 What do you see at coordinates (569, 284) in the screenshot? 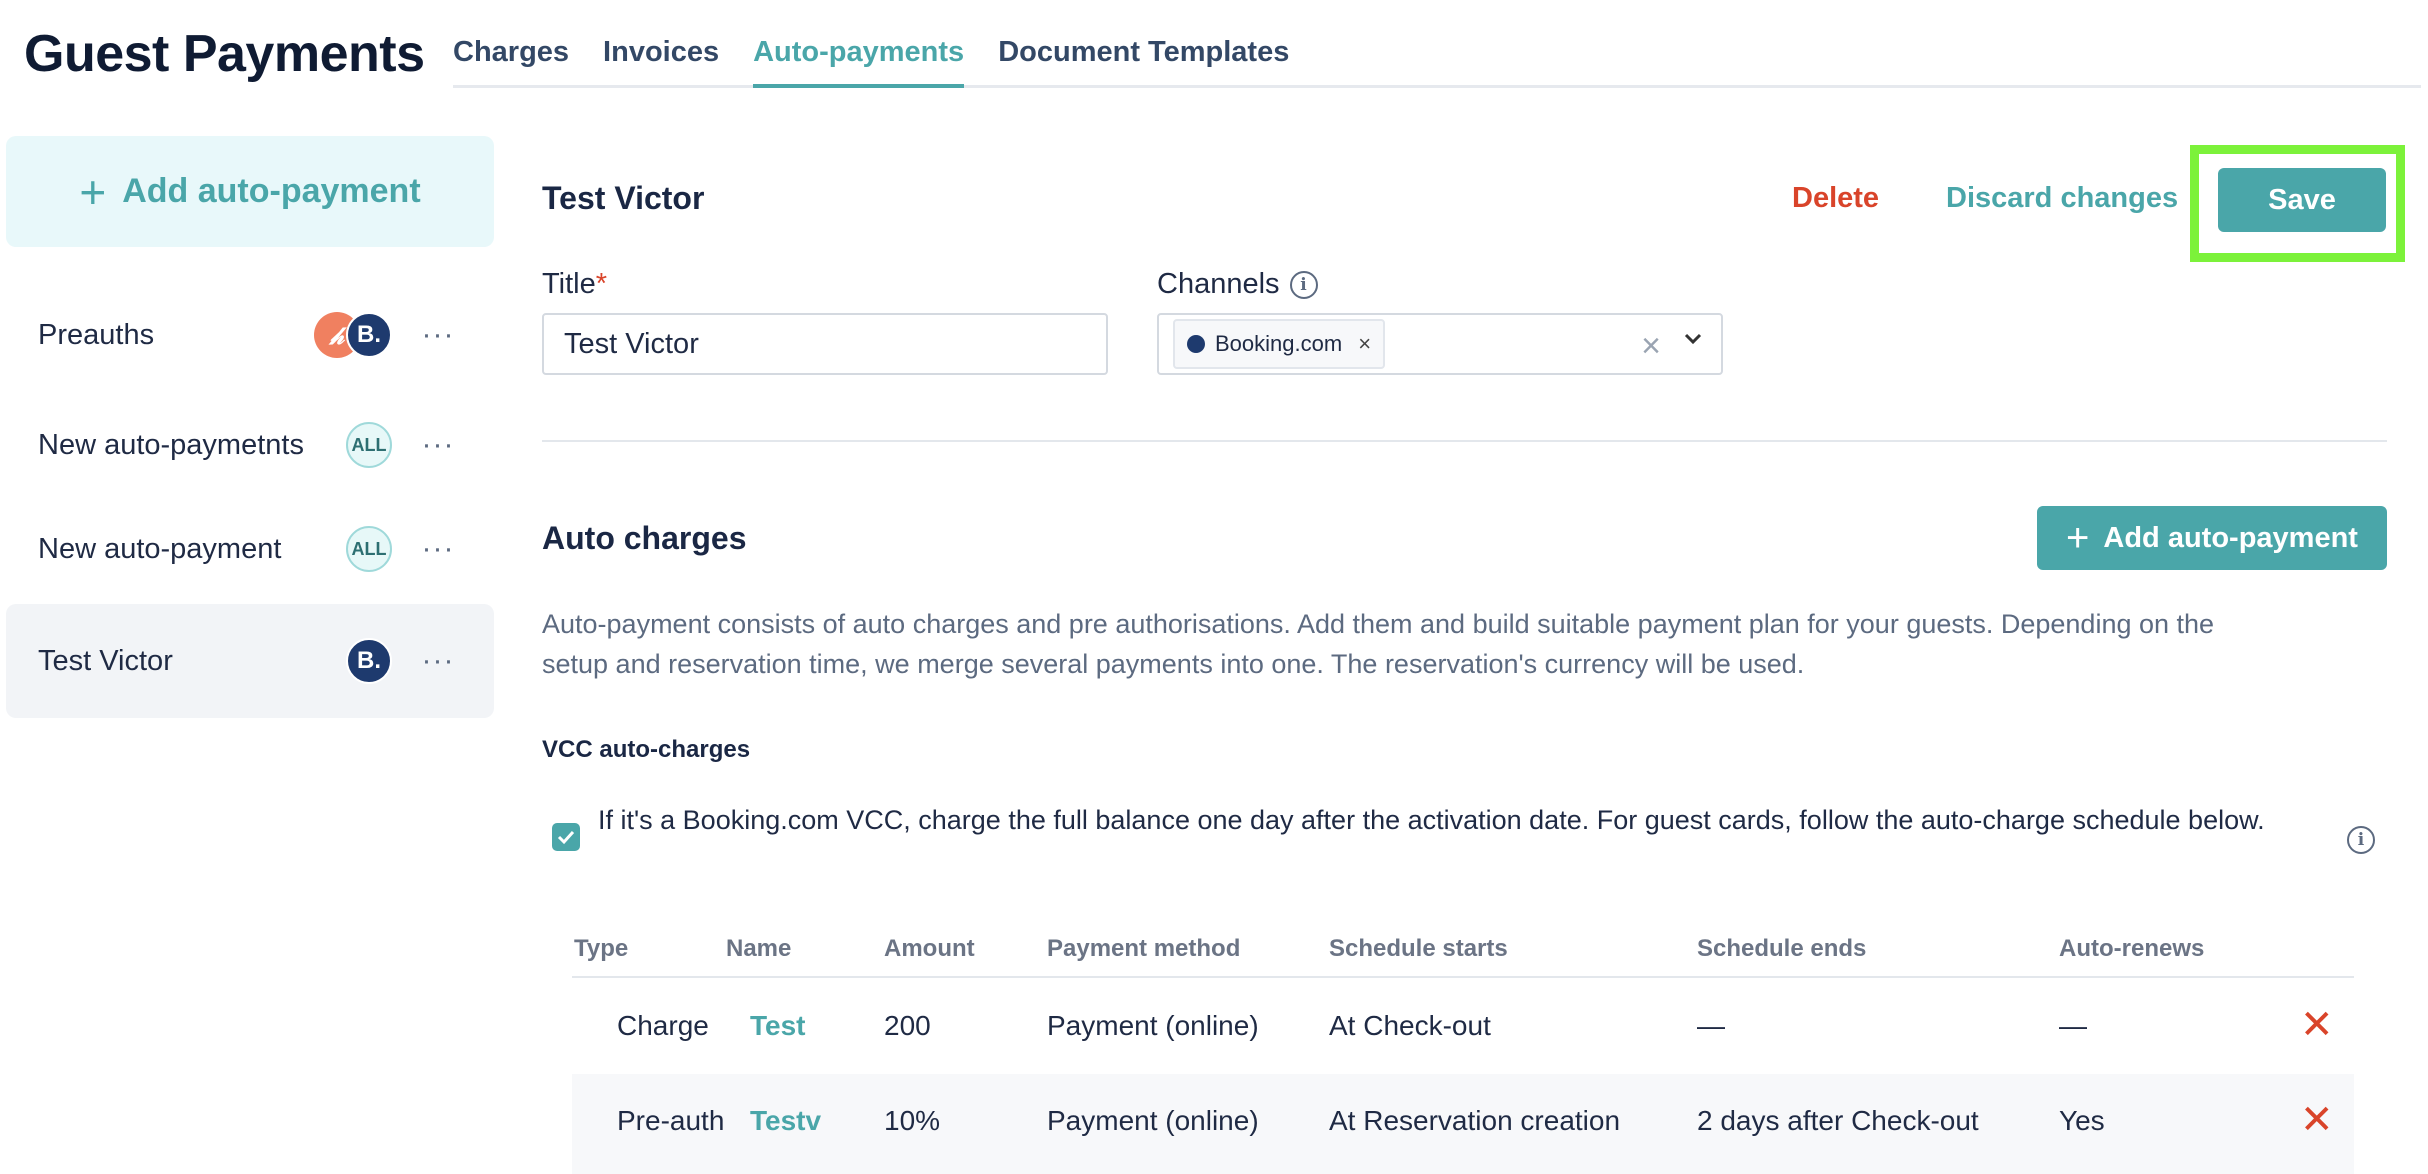
I see `title-label-text: Title` at bounding box center [569, 284].